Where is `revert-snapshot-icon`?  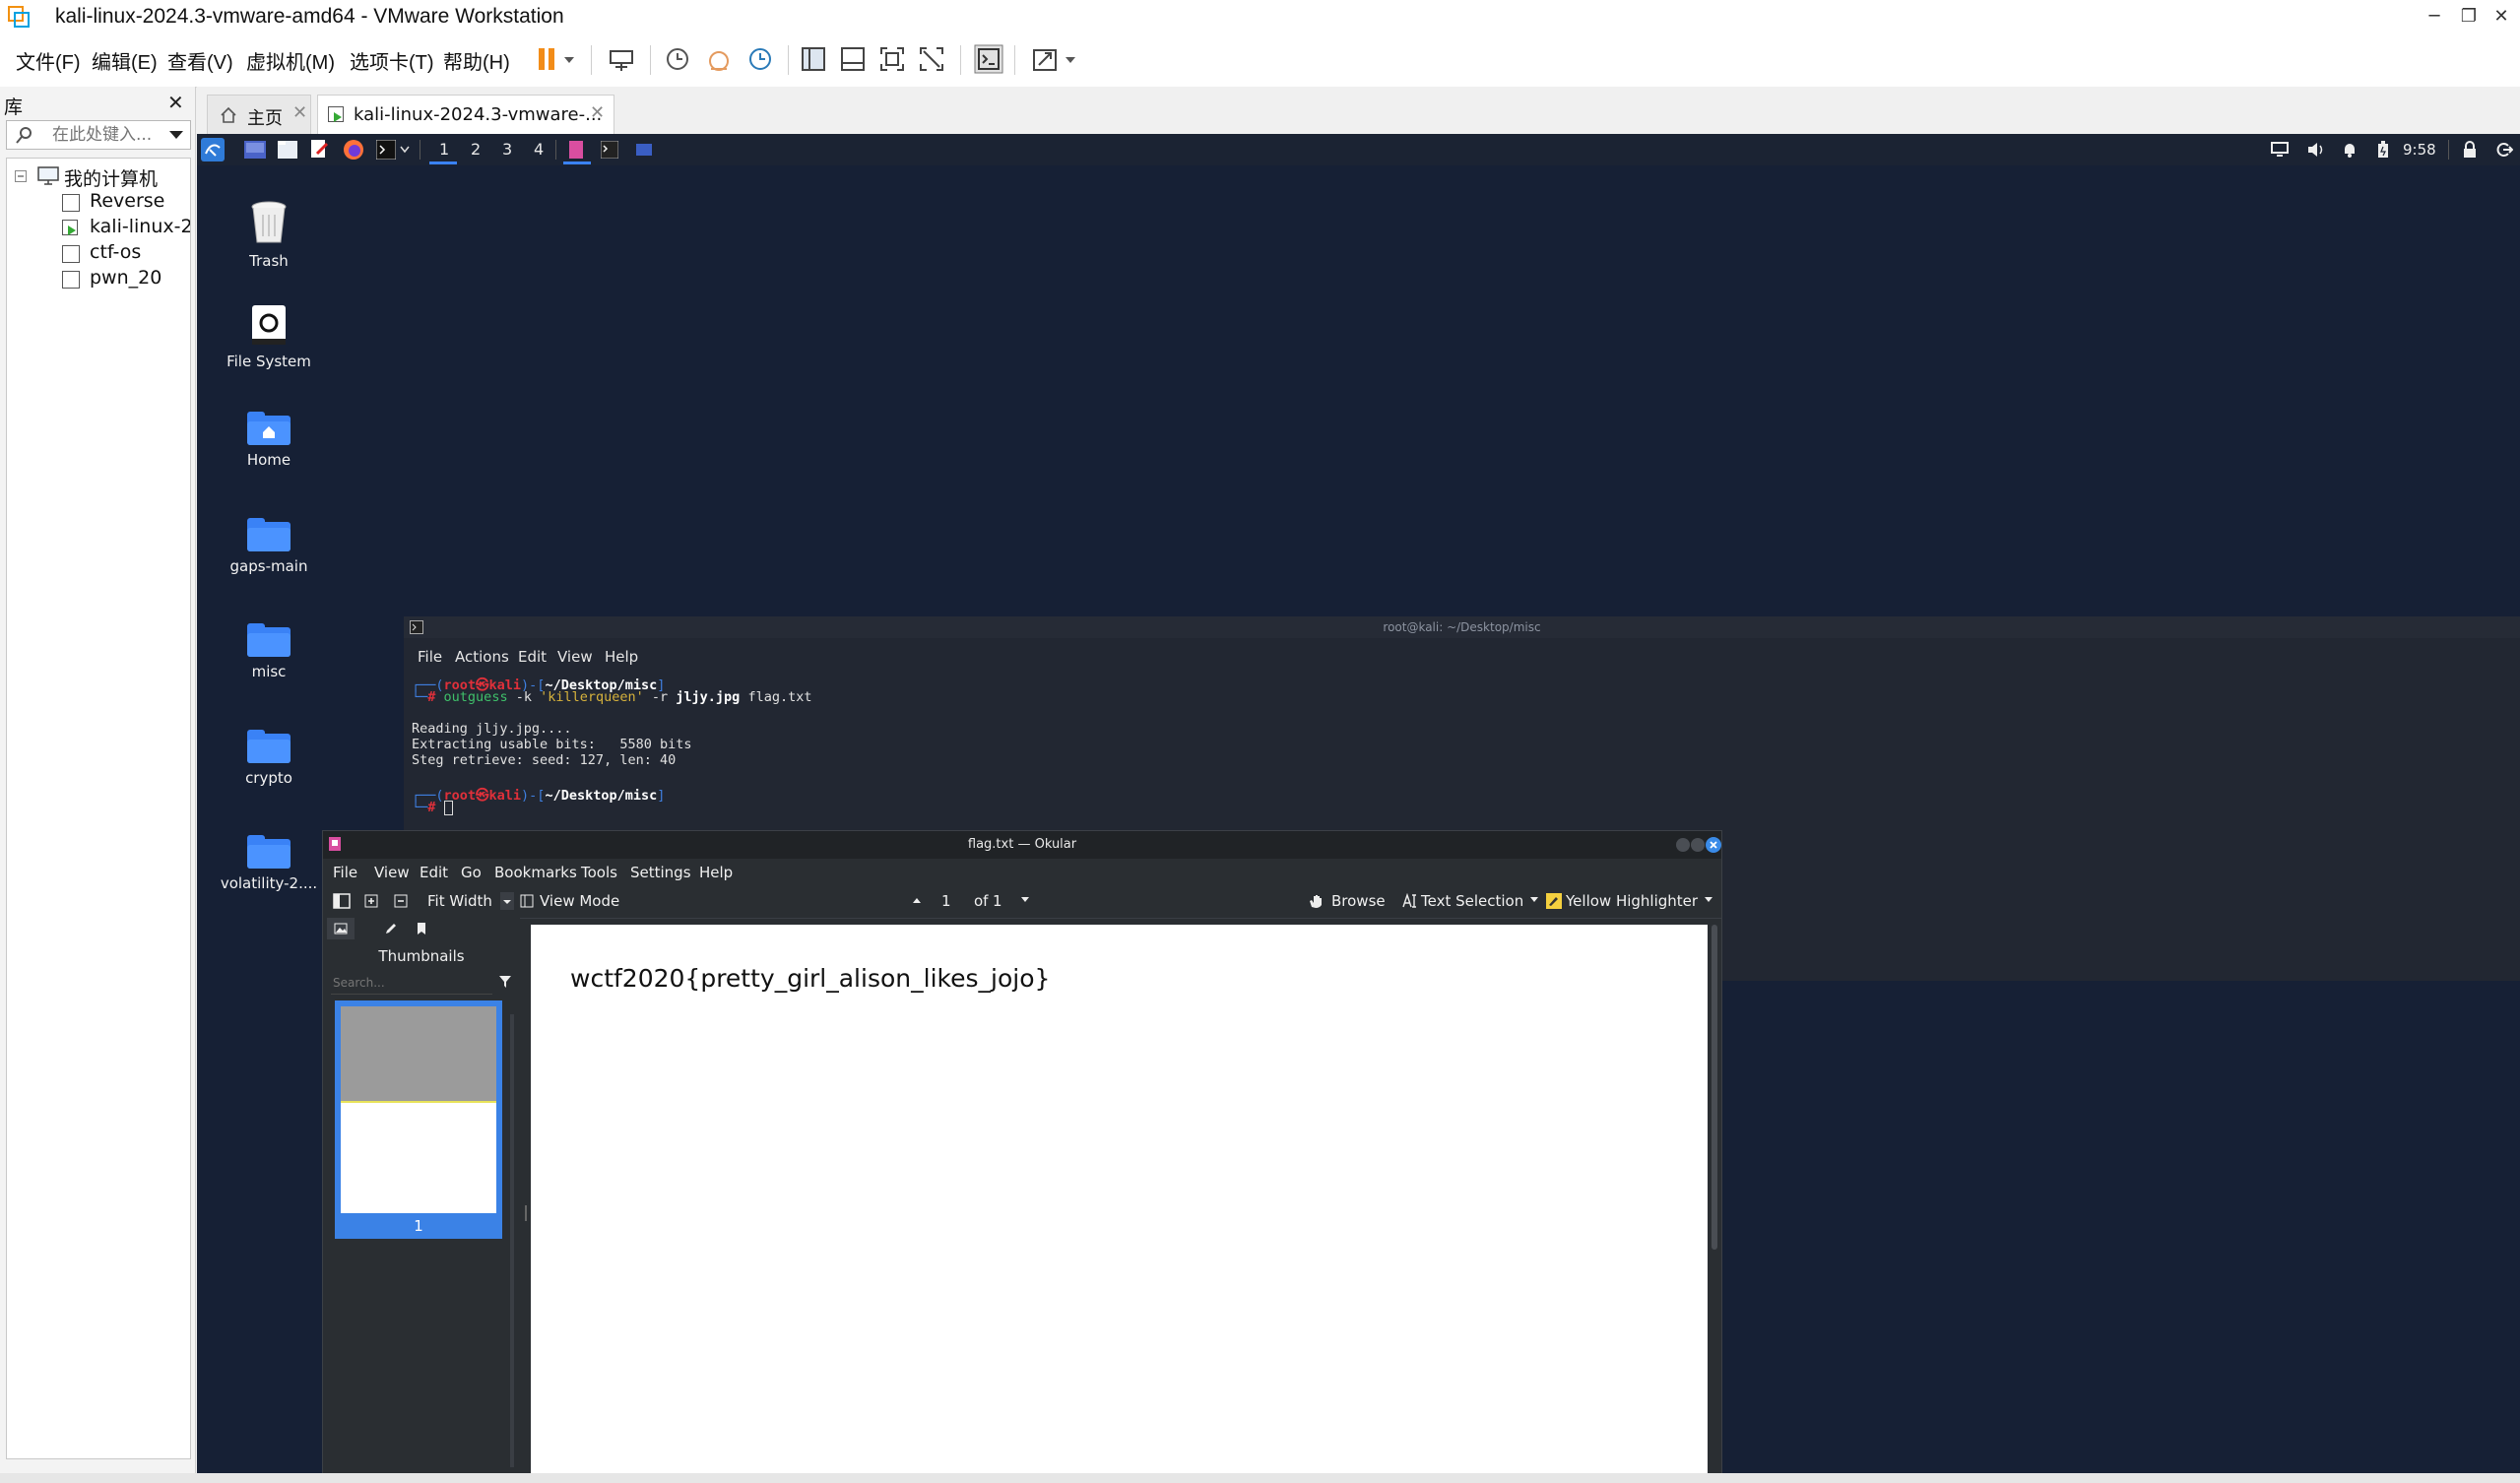 revert-snapshot-icon is located at coordinates (719, 59).